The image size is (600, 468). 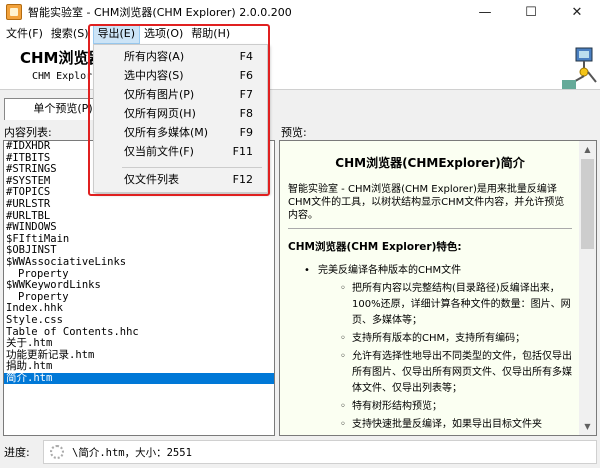 I want to click on feature-text: 完美反编译各种版本的CHM文件, so click(x=390, y=270).